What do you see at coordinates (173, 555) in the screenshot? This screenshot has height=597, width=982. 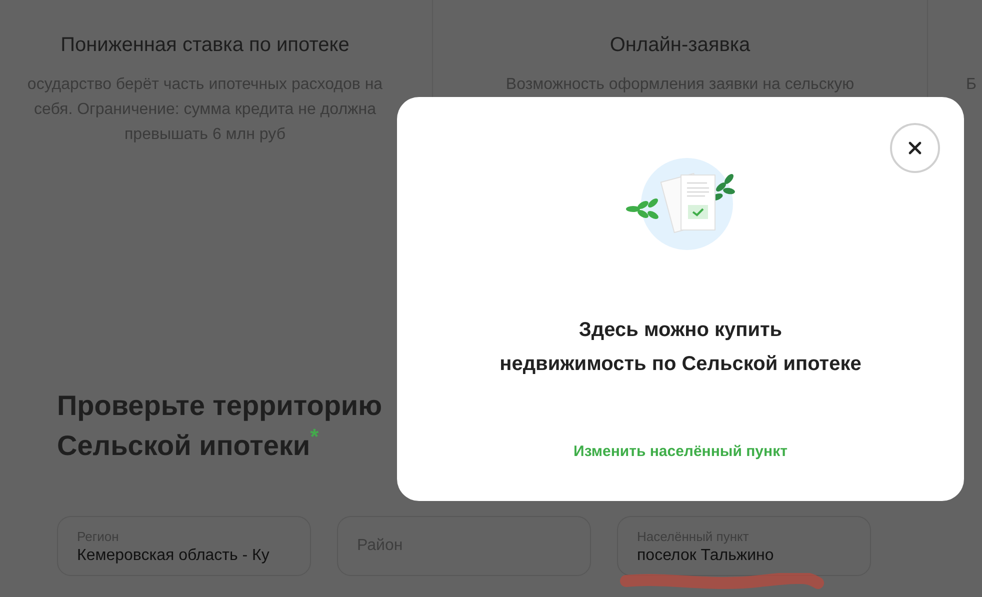 I see `field-value: Кемеровская область - Ку` at bounding box center [173, 555].